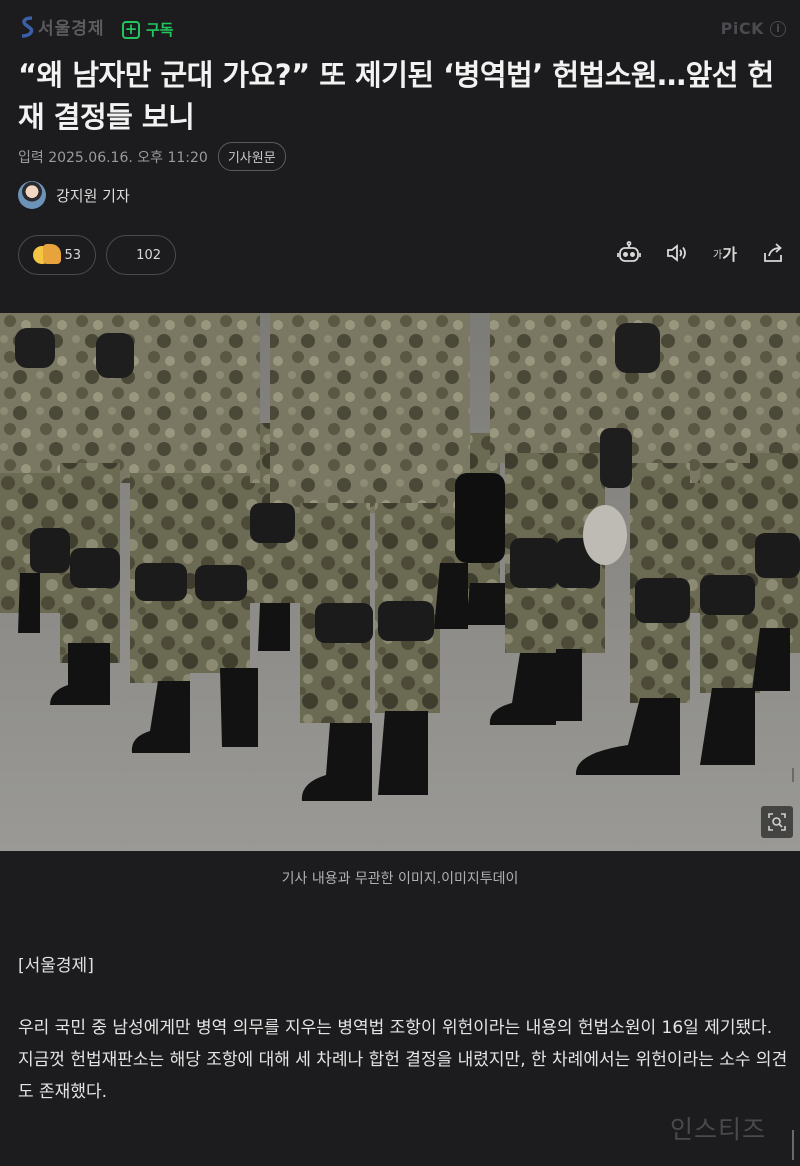 The width and height of the screenshot is (800, 1166). Describe the element at coordinates (93, 195) in the screenshot. I see `author-name: 강지원 기자` at that location.